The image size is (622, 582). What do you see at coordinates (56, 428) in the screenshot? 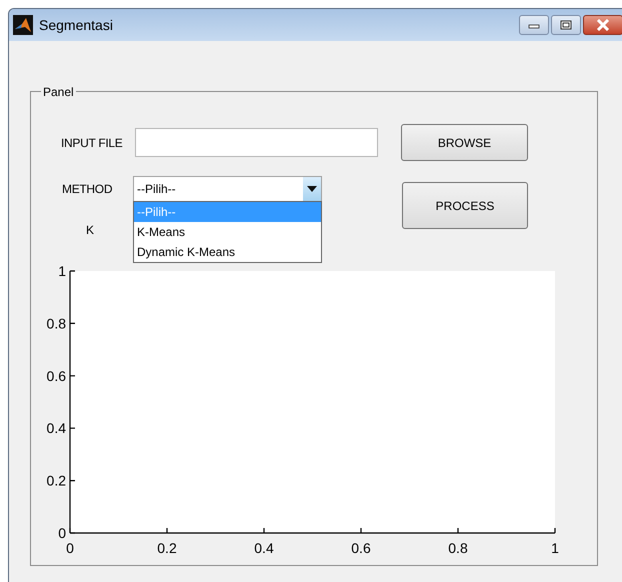
I see `y-tick-label: 0.4` at bounding box center [56, 428].